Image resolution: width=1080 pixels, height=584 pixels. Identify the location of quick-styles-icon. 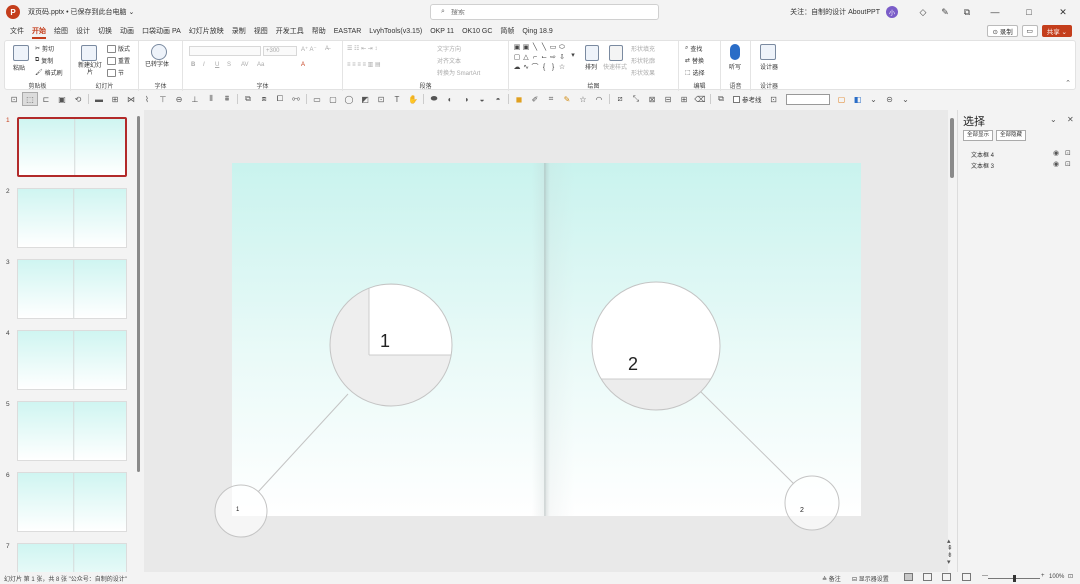
(616, 53).